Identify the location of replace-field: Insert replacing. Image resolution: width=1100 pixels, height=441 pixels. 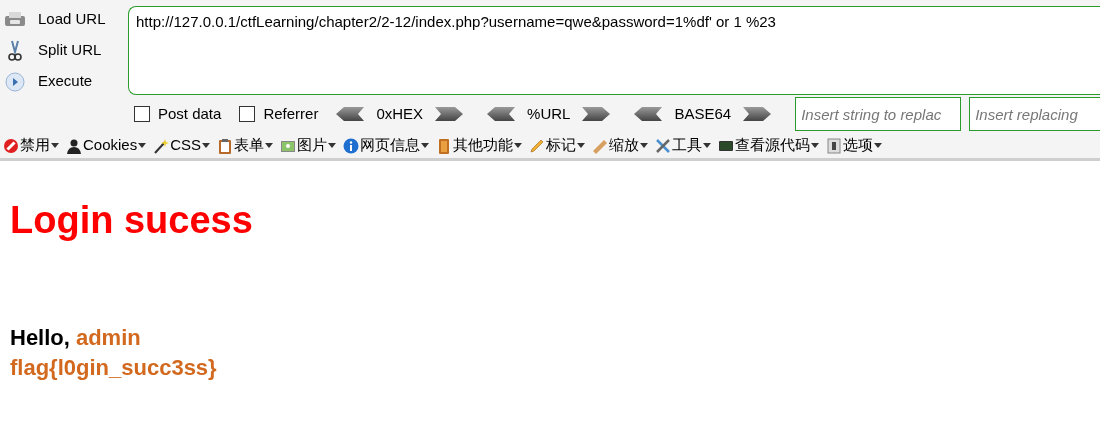
(1034, 114).